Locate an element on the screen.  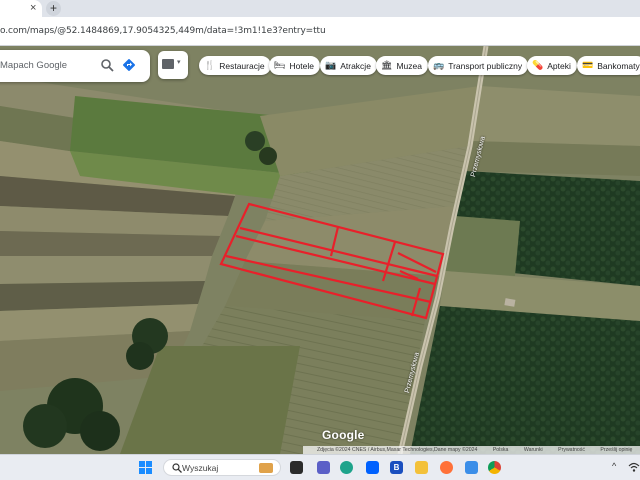
chip-atrakcje: 📷 Atrakcje is located at coordinates (348, 65).